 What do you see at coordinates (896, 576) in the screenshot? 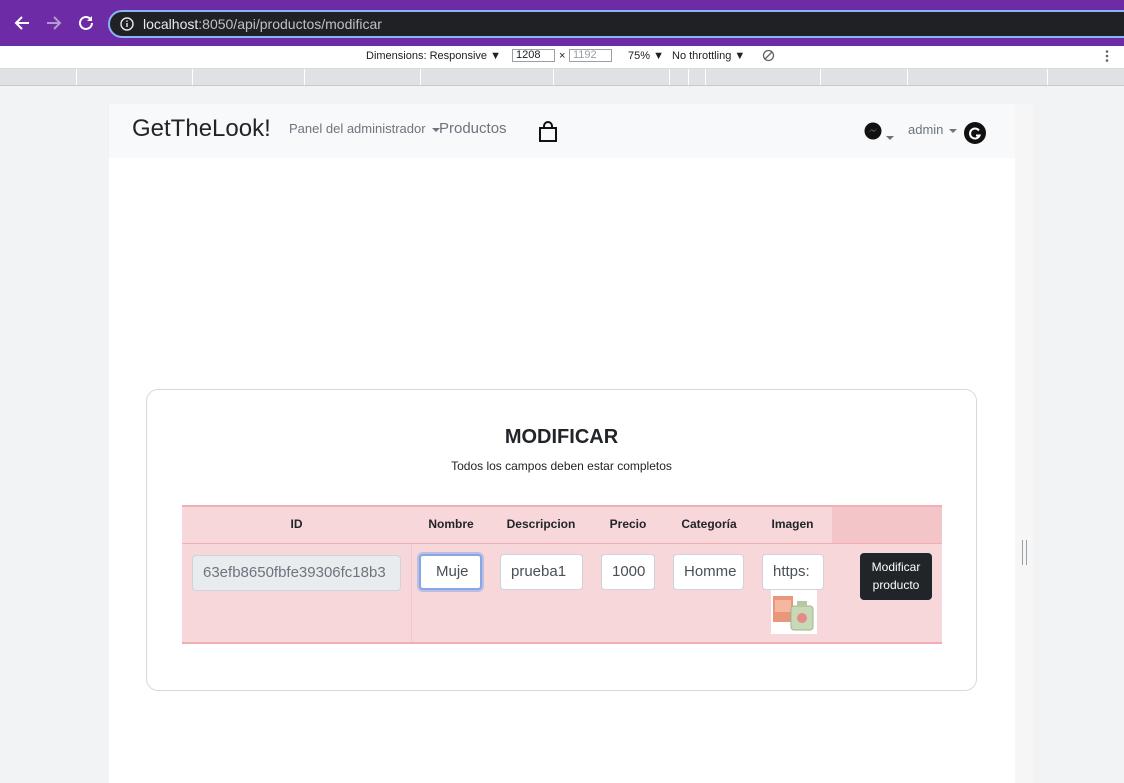
I see `modify-product-button: Modificar producto` at bounding box center [896, 576].